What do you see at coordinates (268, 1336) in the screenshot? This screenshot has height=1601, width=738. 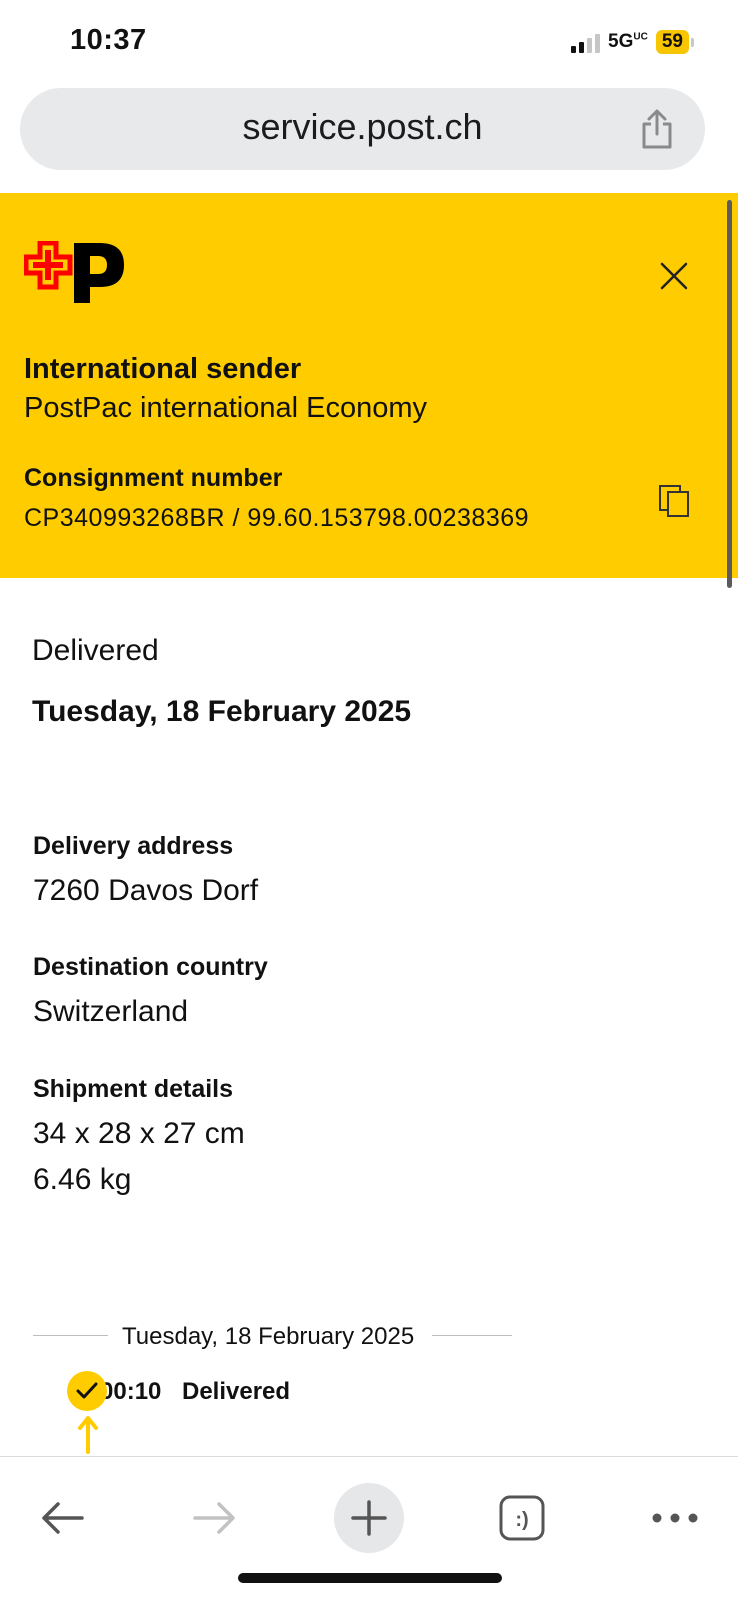 I see `timeline-date: Tuesday, 18 February 2025` at bounding box center [268, 1336].